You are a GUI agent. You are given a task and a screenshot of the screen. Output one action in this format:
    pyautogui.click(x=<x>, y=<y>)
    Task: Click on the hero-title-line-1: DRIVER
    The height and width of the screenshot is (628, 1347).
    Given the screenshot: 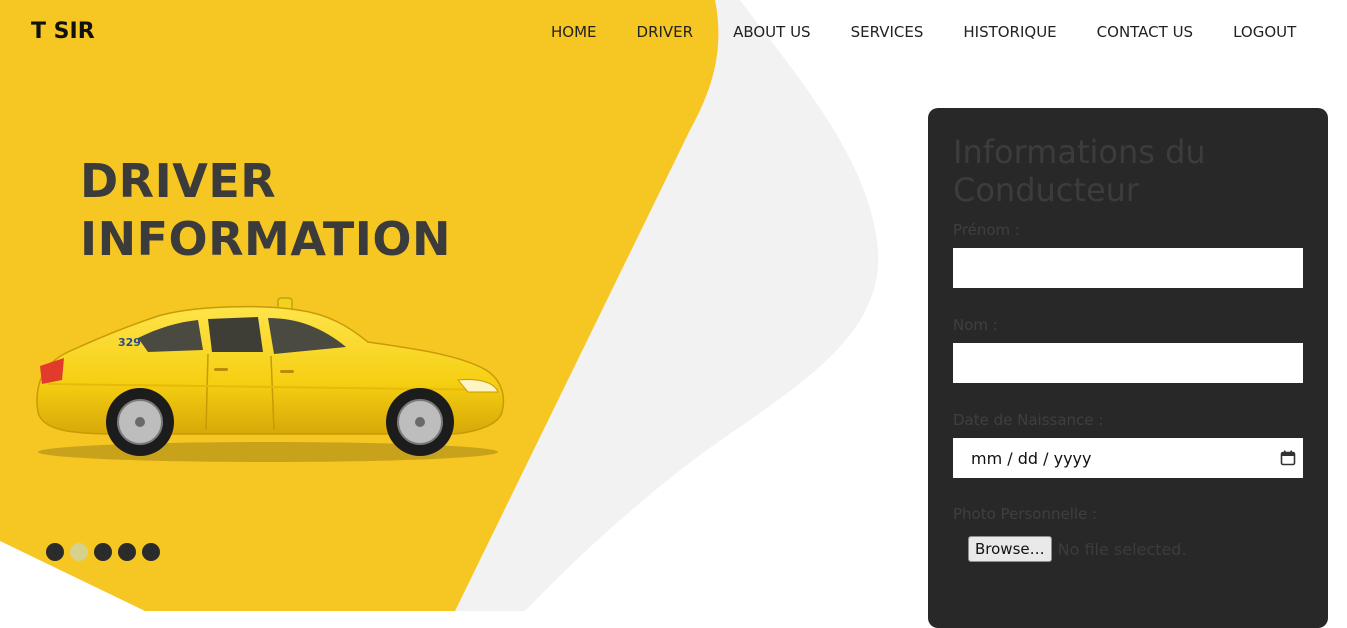 What is the action you would take?
    pyautogui.click(x=178, y=181)
    